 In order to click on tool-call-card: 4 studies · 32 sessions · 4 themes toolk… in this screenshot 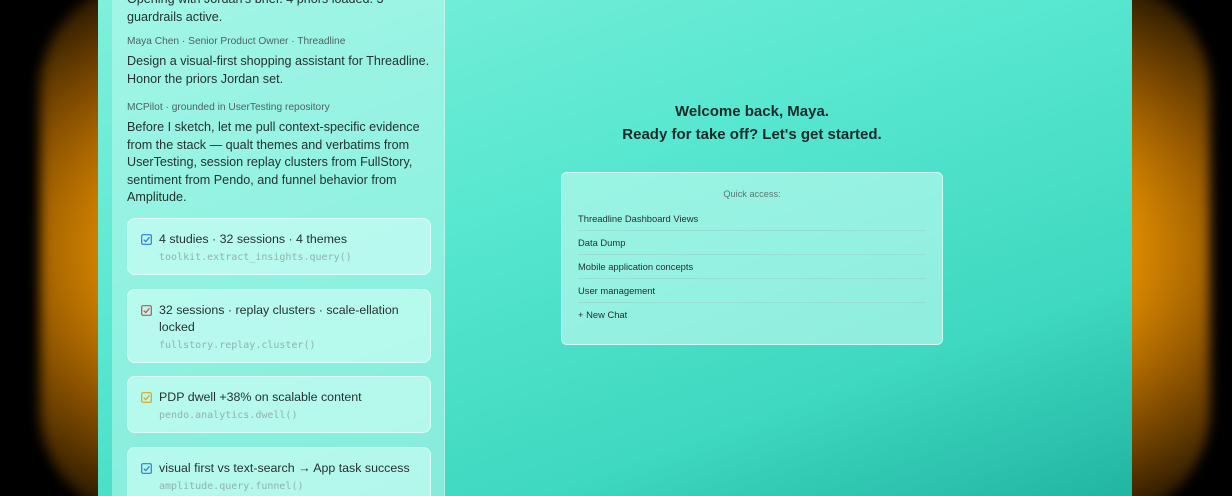, I will do `click(279, 246)`.